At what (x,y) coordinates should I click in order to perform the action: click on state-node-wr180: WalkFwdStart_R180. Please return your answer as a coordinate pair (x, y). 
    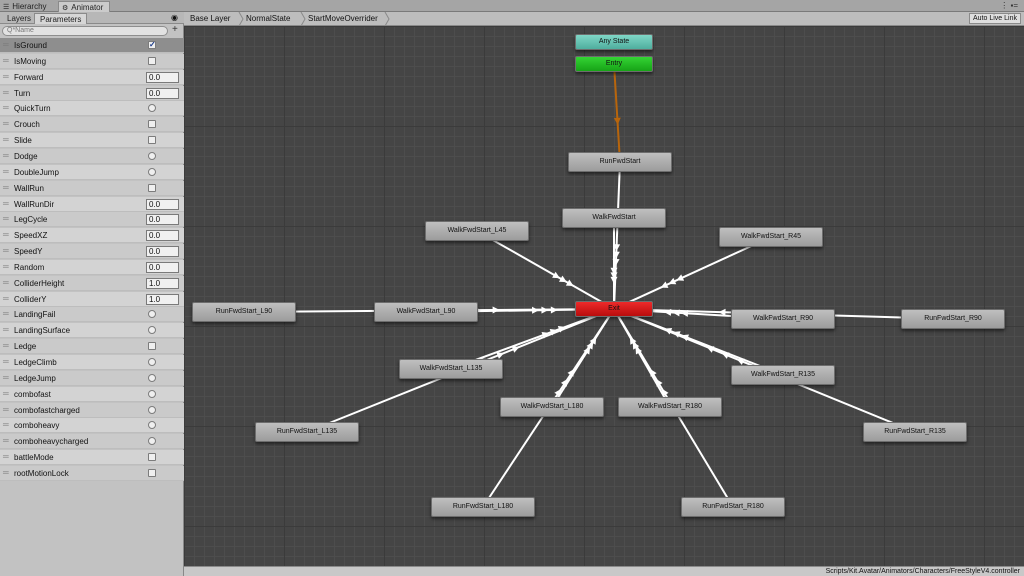
    Looking at the image, I should click on (670, 407).